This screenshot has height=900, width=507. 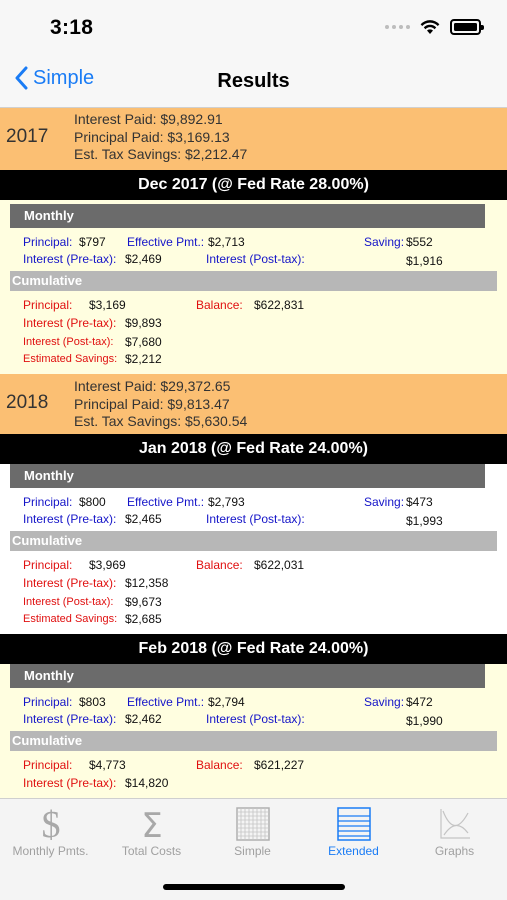 What do you see at coordinates (279, 565) in the screenshot?
I see `cumulative-balance-value: $622,031` at bounding box center [279, 565].